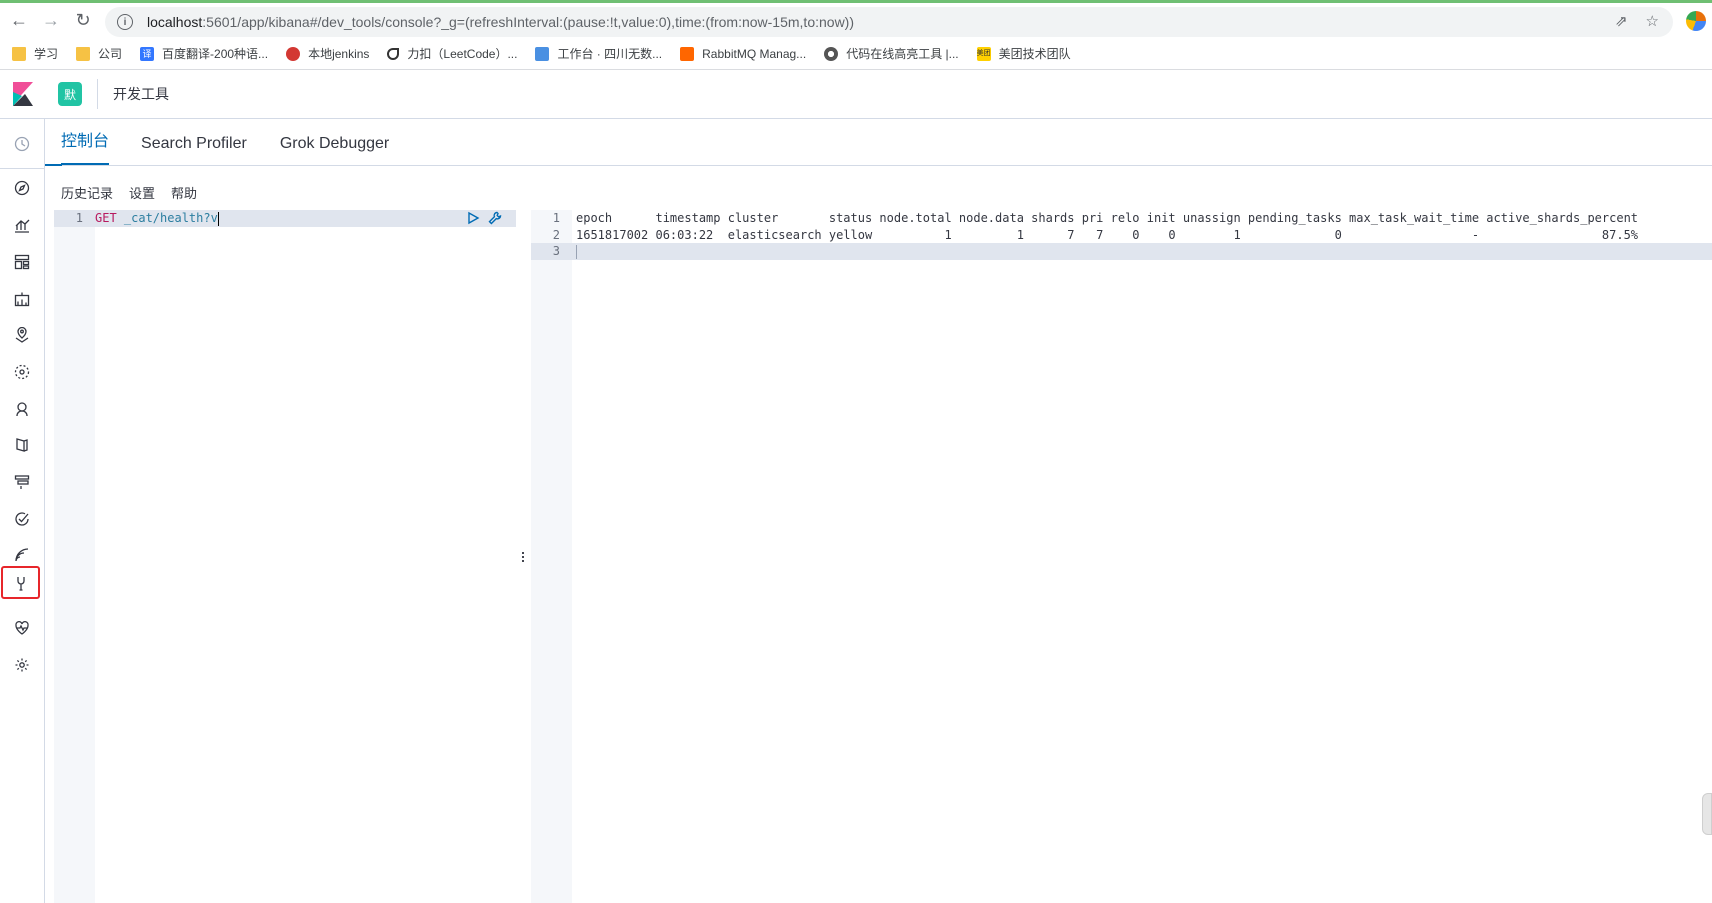 This screenshot has height=903, width=1712. What do you see at coordinates (70, 94) in the screenshot?
I see `space-avatar: 默` at bounding box center [70, 94].